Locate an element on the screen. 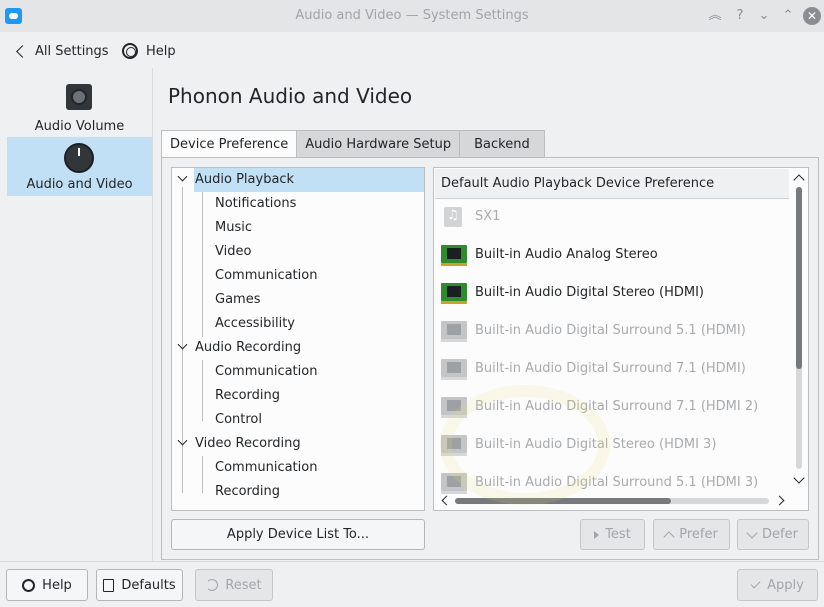  scroll-down-icon is located at coordinates (799, 478).